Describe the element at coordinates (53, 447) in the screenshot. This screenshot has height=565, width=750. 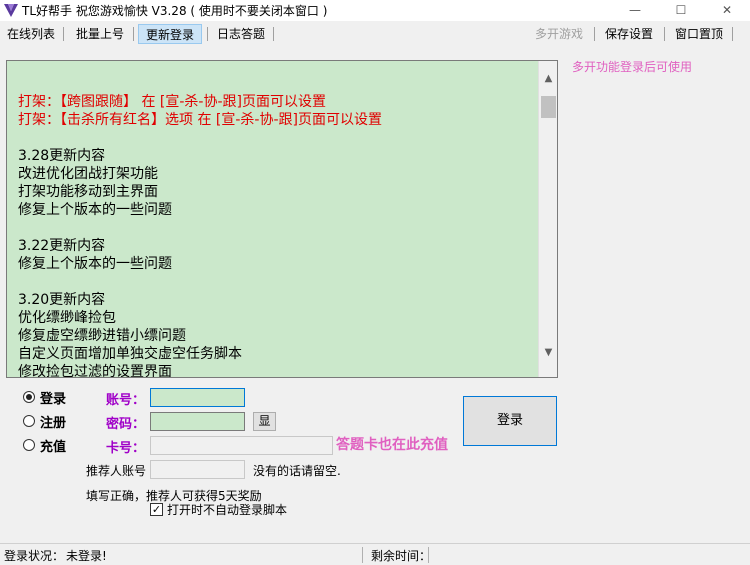
I see `radio-recharge-label: 充值` at that location.